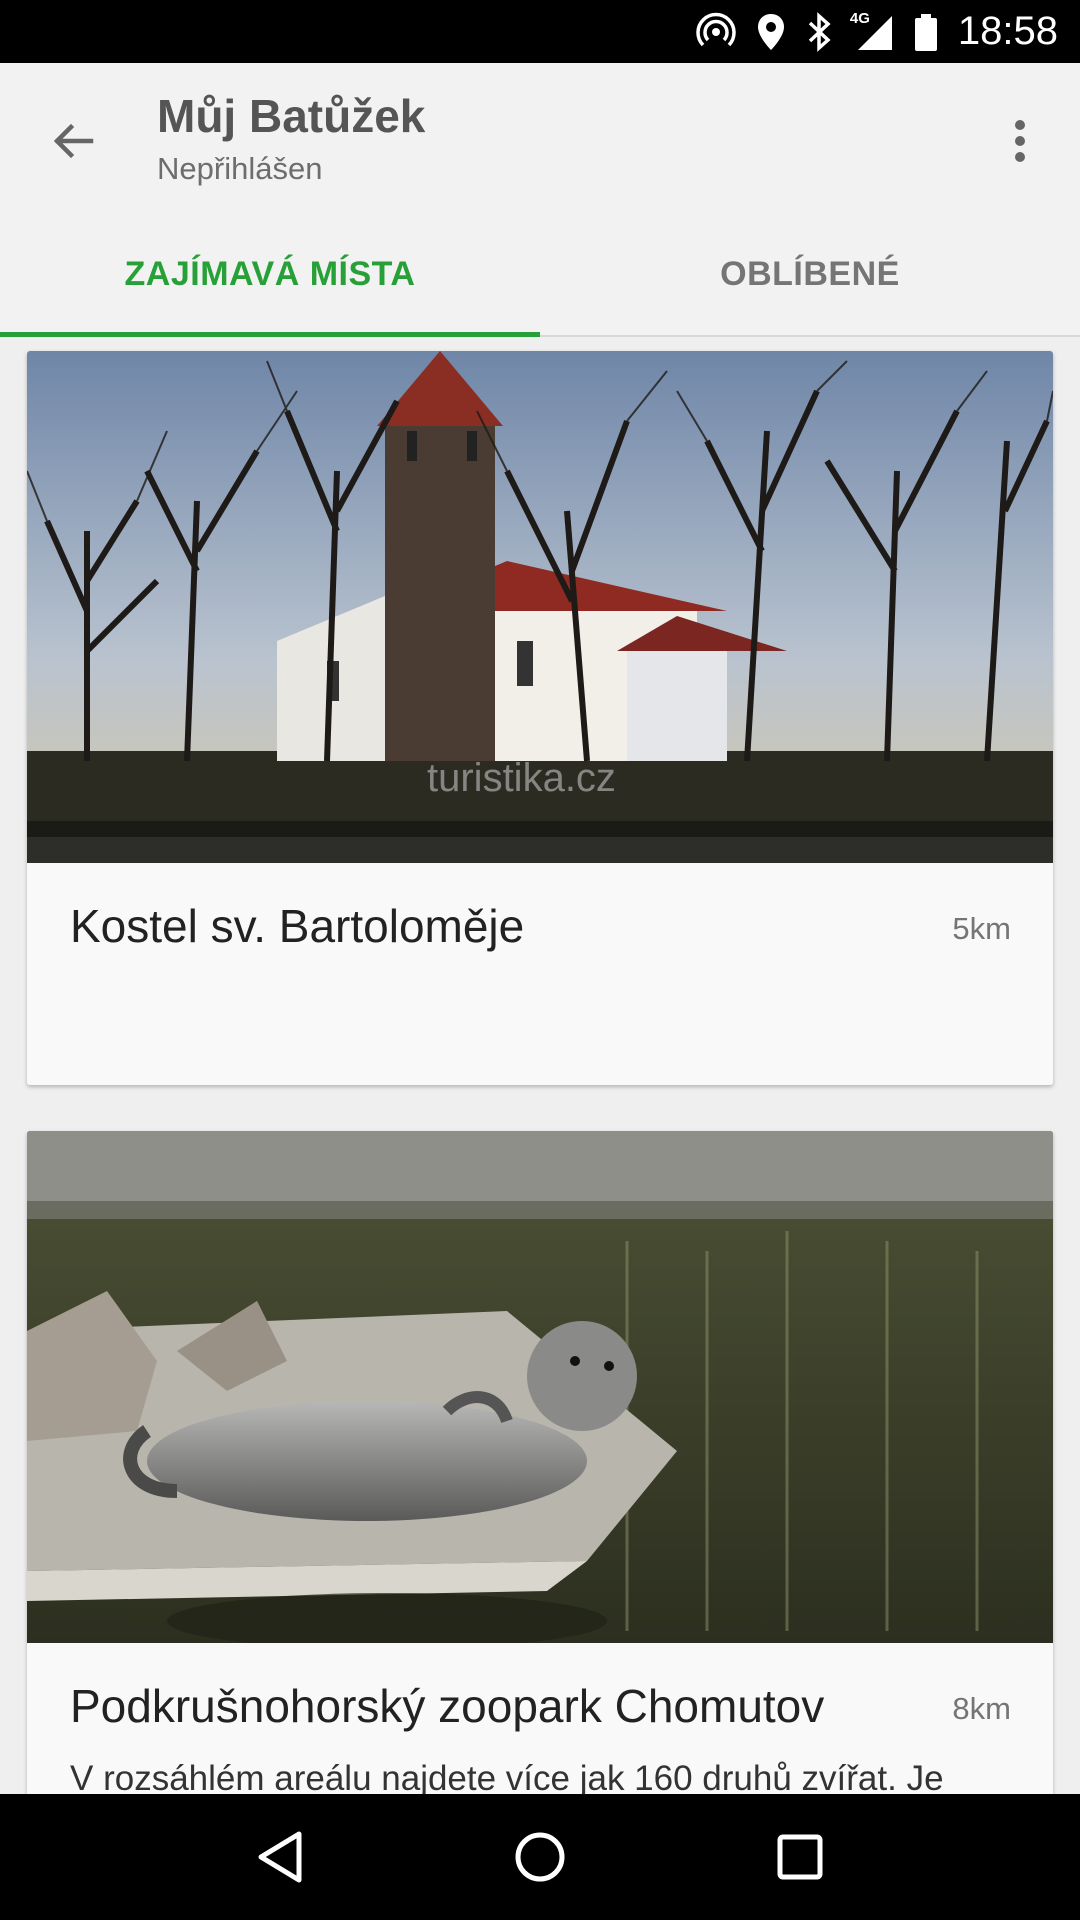 The width and height of the screenshot is (1080, 1920). Describe the element at coordinates (981, 1708) in the screenshot. I see `place-distance: 8km` at that location.